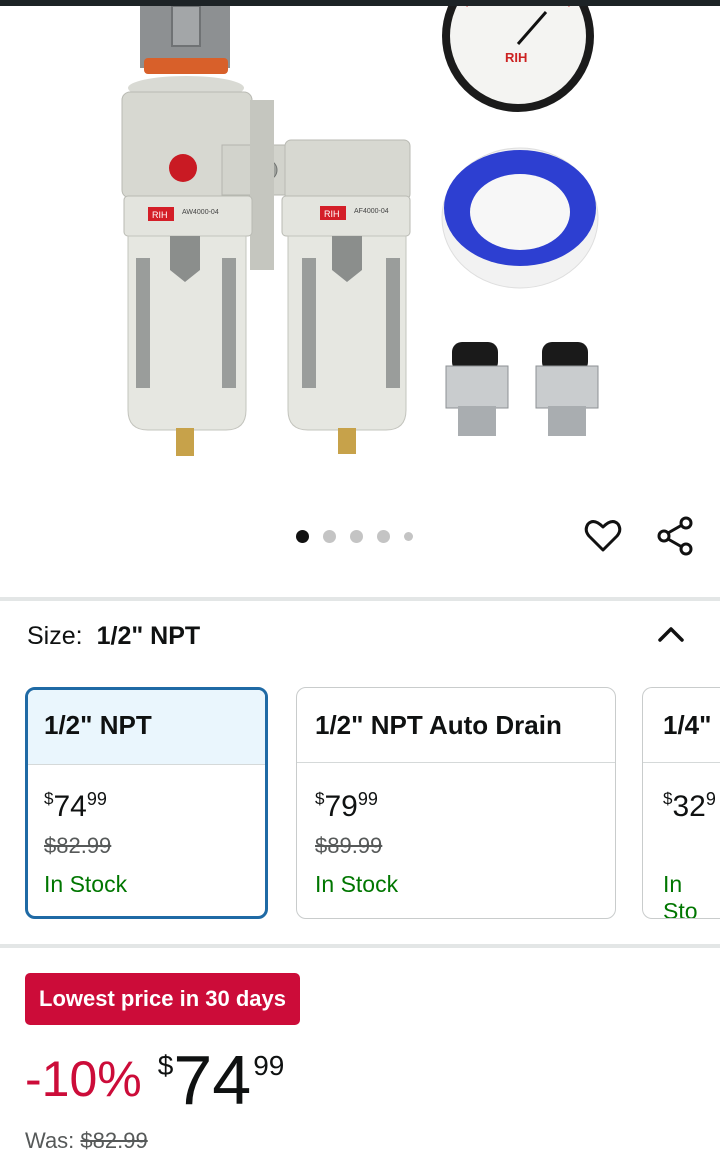 The height and width of the screenshot is (1157, 720). What do you see at coordinates (349, 845) in the screenshot?
I see `option-list-price: $89.99` at bounding box center [349, 845].